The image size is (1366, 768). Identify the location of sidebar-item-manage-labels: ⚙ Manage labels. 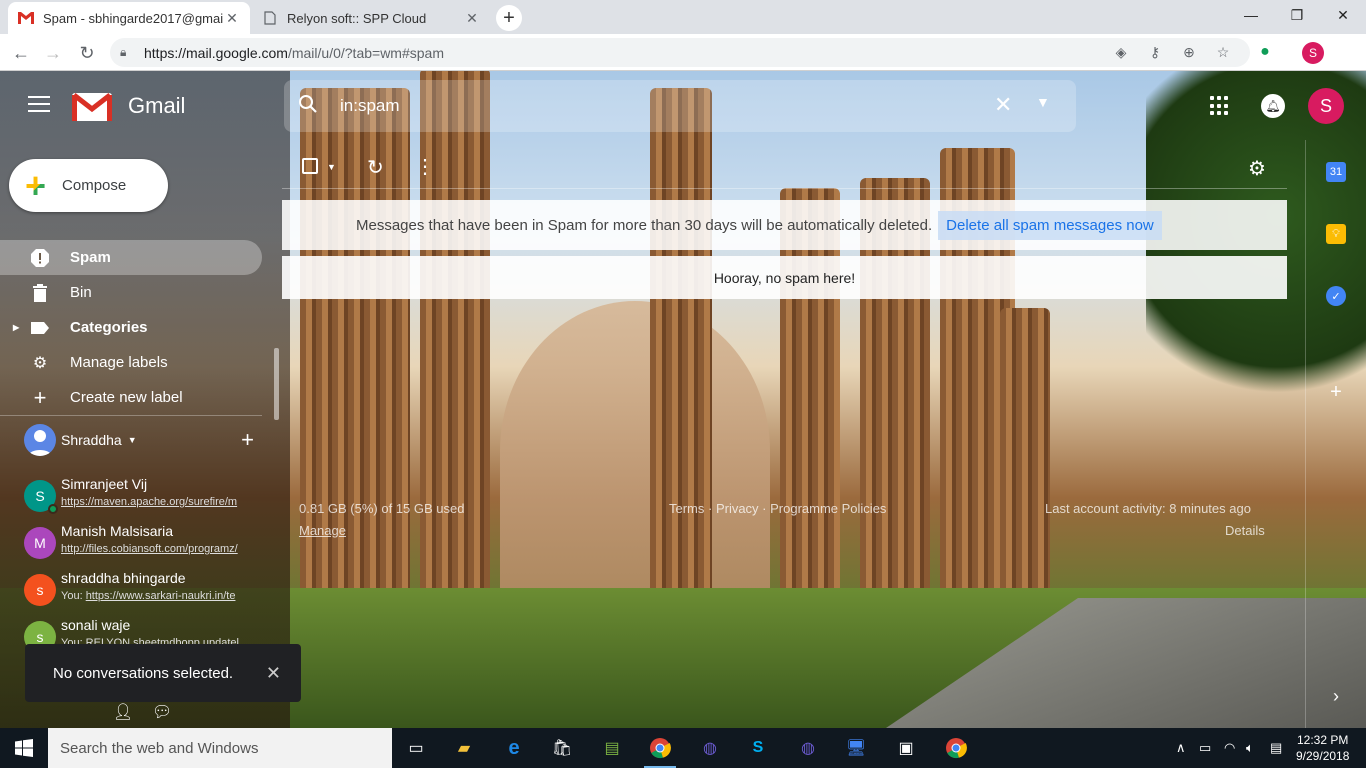
(131, 362).